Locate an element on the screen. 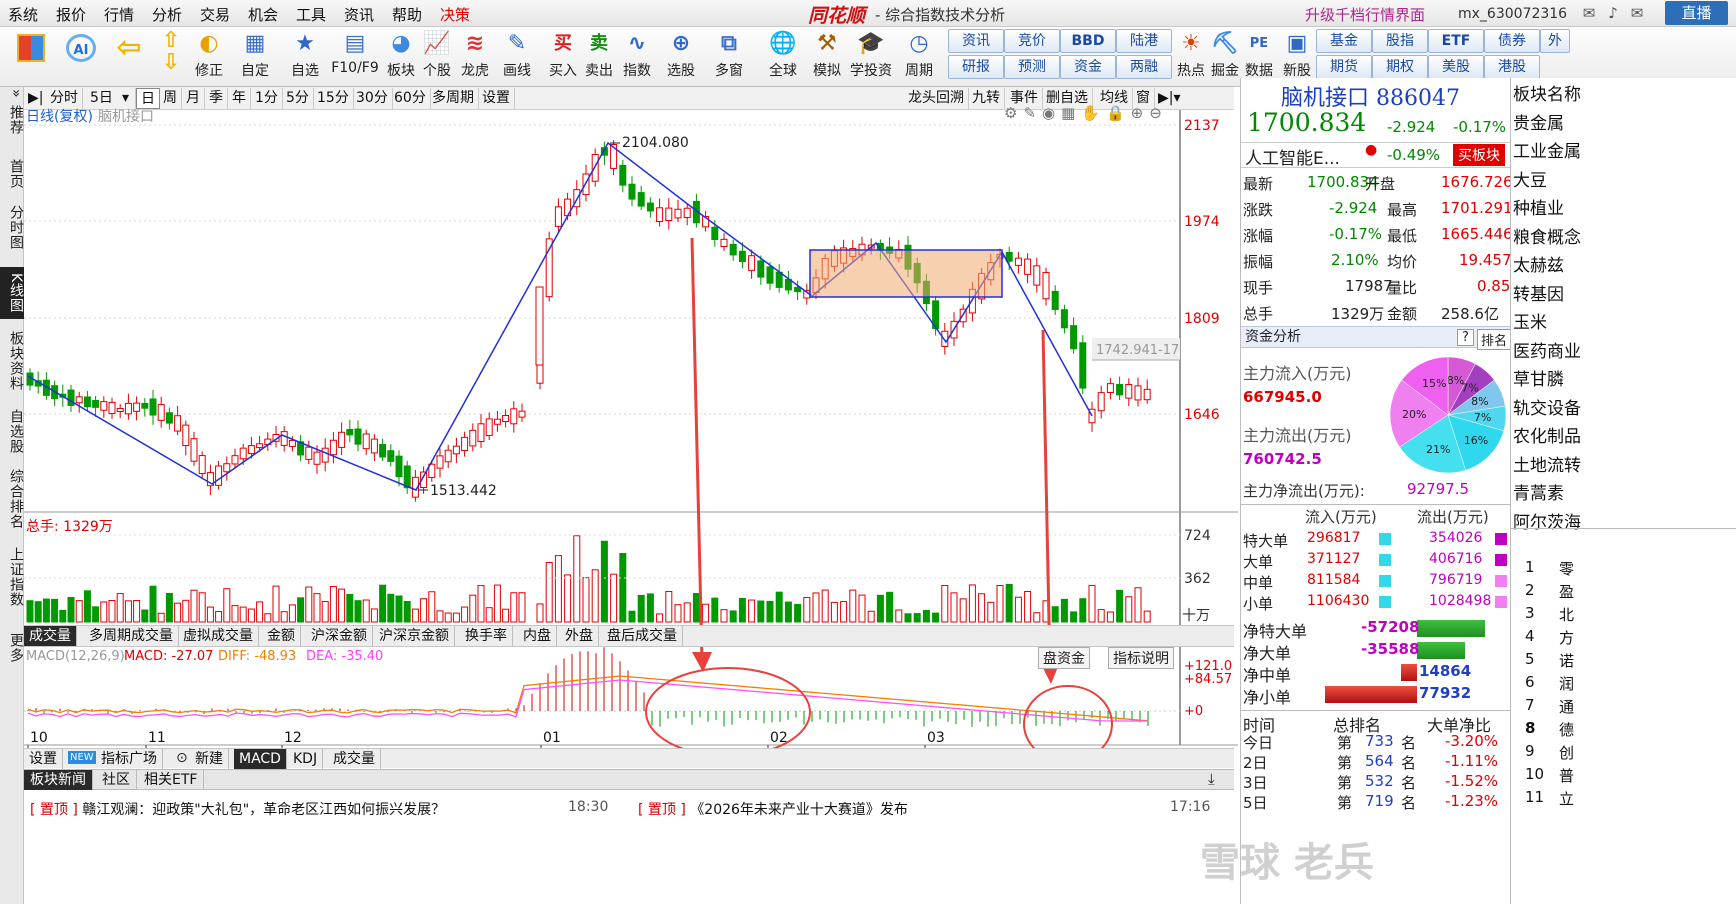 This screenshot has width=1736, height=904. toolbar-ipo-button: ▣ 新股 is located at coordinates (1297, 57).